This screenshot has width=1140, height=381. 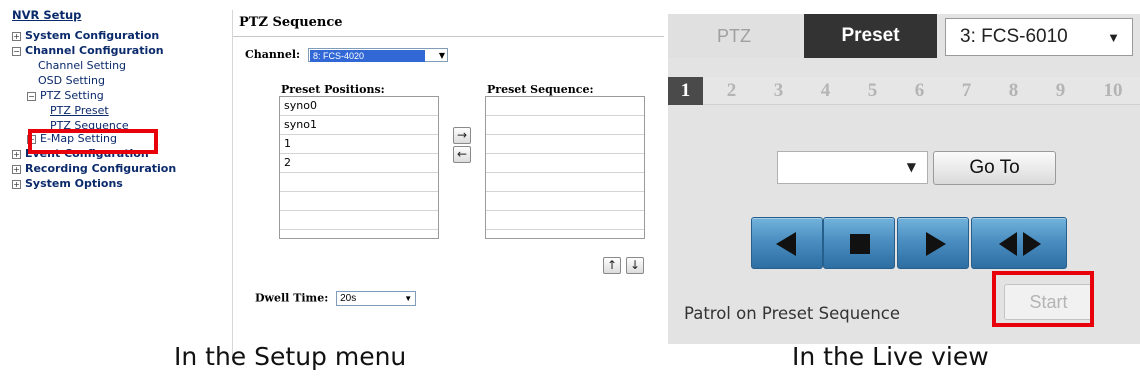 What do you see at coordinates (731, 91) in the screenshot?
I see `number-tab: 2` at bounding box center [731, 91].